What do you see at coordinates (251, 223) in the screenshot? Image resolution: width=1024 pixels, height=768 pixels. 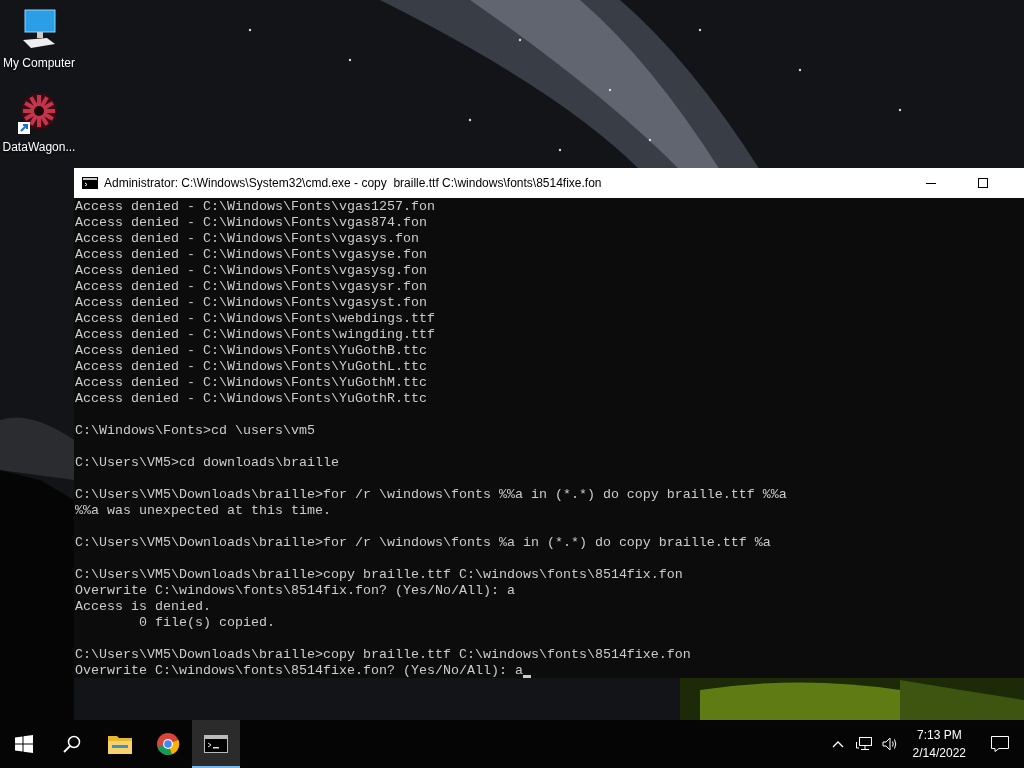 I see `console-line: Access denied - C:\Windows\Fonts\vgas874.fon` at bounding box center [251, 223].